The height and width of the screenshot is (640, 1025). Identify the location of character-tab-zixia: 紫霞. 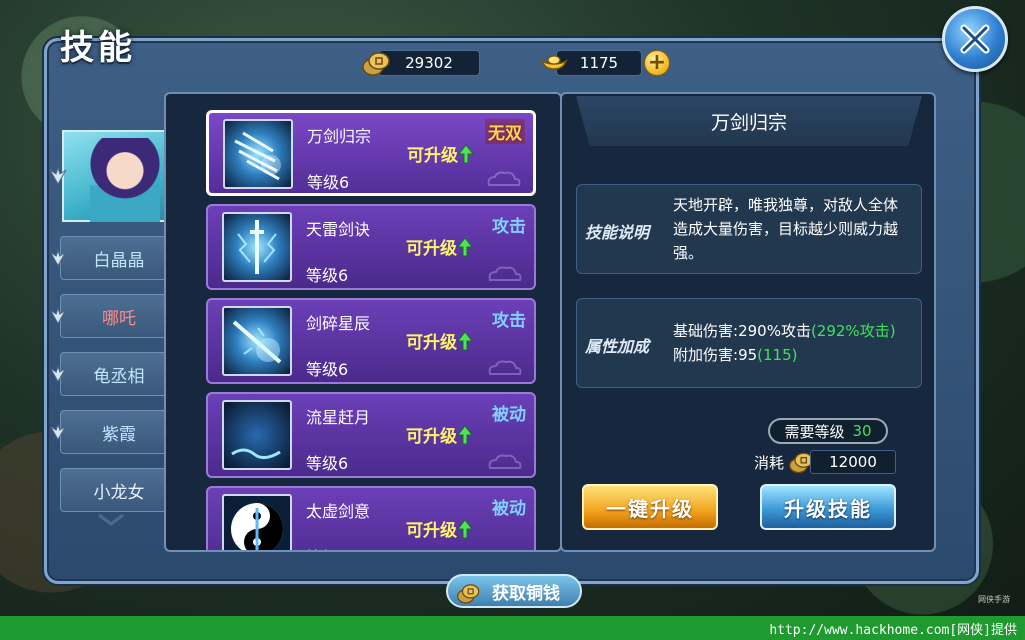
(110, 432).